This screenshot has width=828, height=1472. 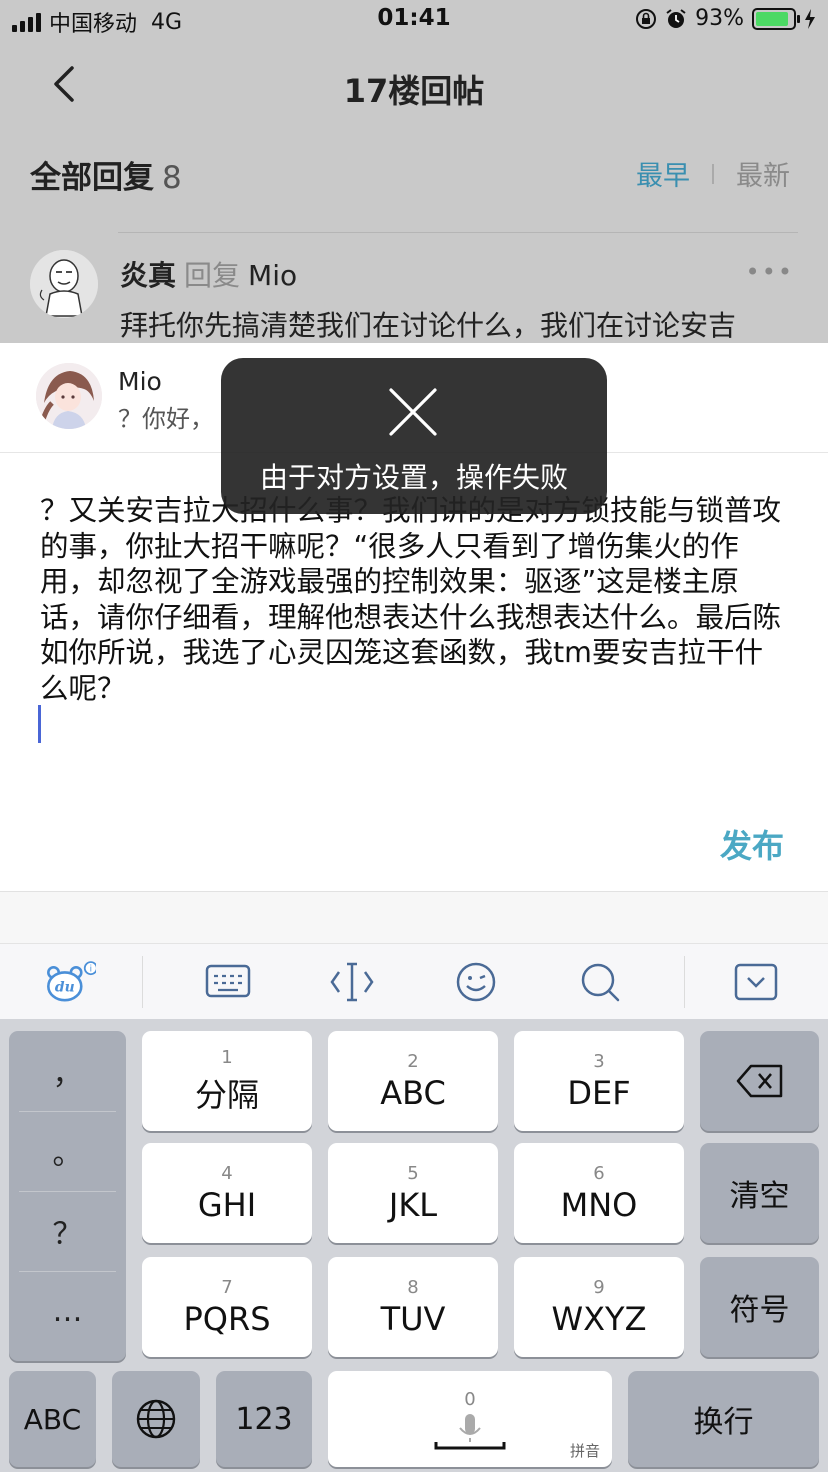 I want to click on anime-avatar-icon, so click(x=69, y=396).